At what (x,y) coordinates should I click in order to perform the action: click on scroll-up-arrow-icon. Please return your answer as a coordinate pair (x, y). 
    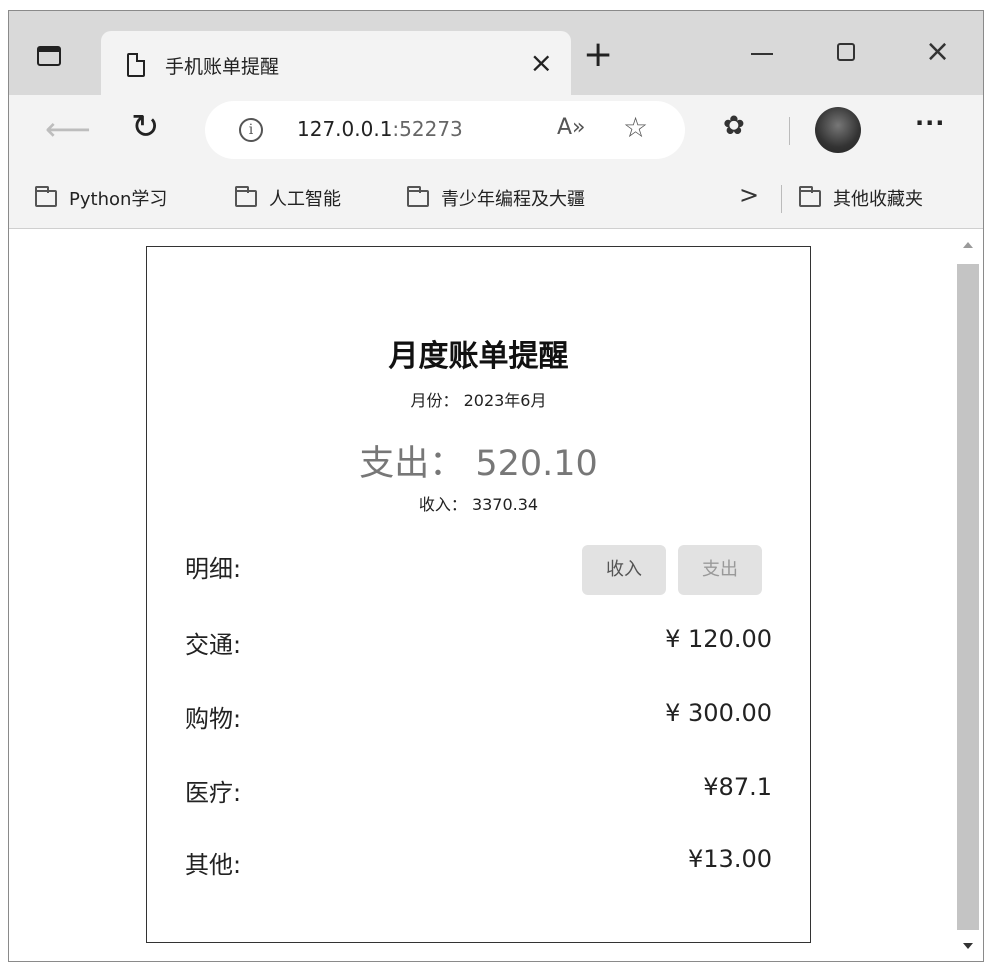
    Looking at the image, I should click on (968, 245).